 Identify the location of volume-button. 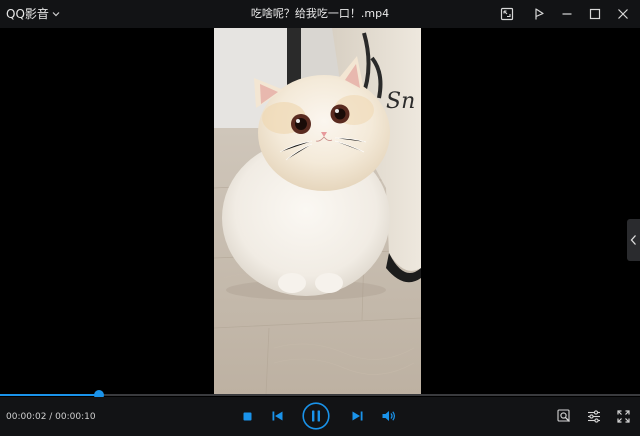
(389, 416).